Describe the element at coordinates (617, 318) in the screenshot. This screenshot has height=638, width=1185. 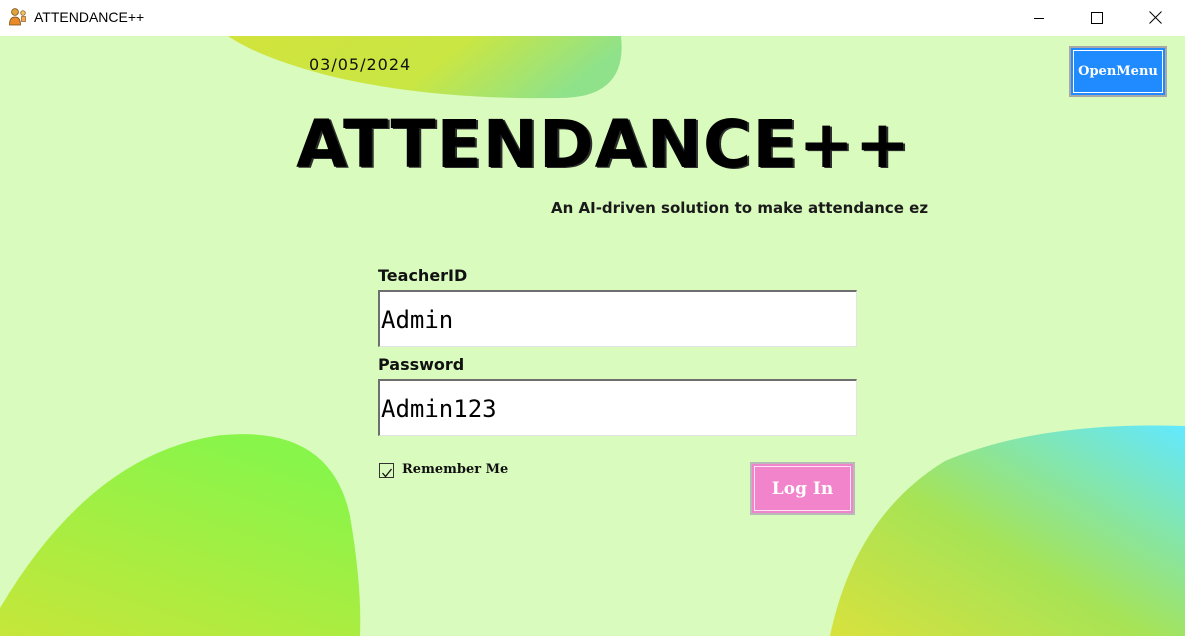
I see `teacher-id-input` at that location.